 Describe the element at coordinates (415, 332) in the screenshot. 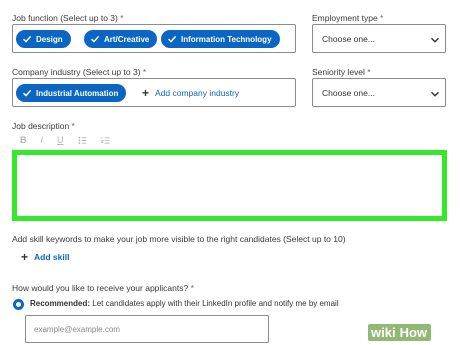

I see `watermark-part2: How` at that location.